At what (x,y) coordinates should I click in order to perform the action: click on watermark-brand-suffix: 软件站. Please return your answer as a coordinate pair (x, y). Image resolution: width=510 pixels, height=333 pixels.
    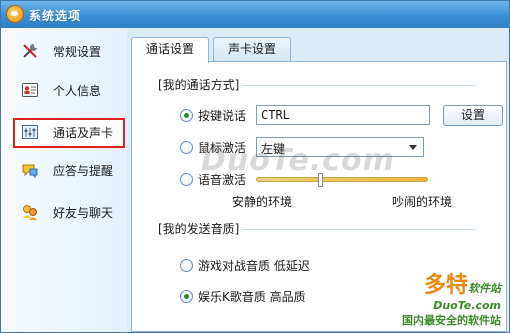
    Looking at the image, I should click on (484, 288).